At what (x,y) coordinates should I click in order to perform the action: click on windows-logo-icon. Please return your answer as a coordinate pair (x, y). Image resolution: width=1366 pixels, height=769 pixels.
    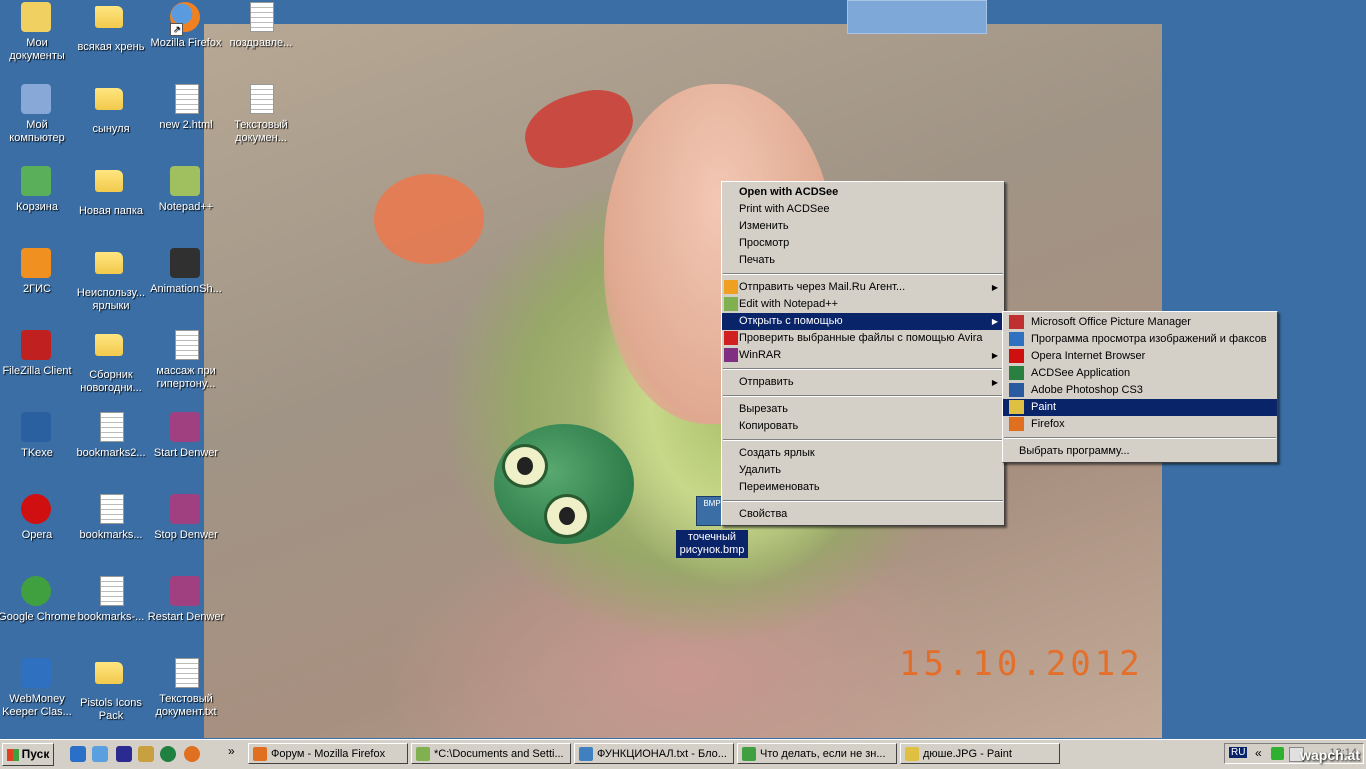
    Looking at the image, I should click on (12, 754).